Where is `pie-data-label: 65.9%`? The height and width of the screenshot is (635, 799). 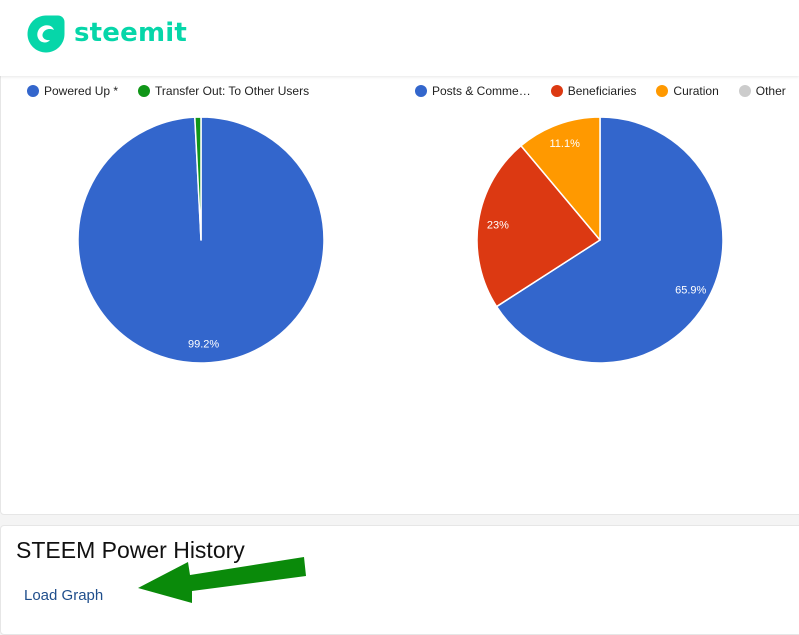
pie-data-label: 65.9% is located at coordinates (690, 290).